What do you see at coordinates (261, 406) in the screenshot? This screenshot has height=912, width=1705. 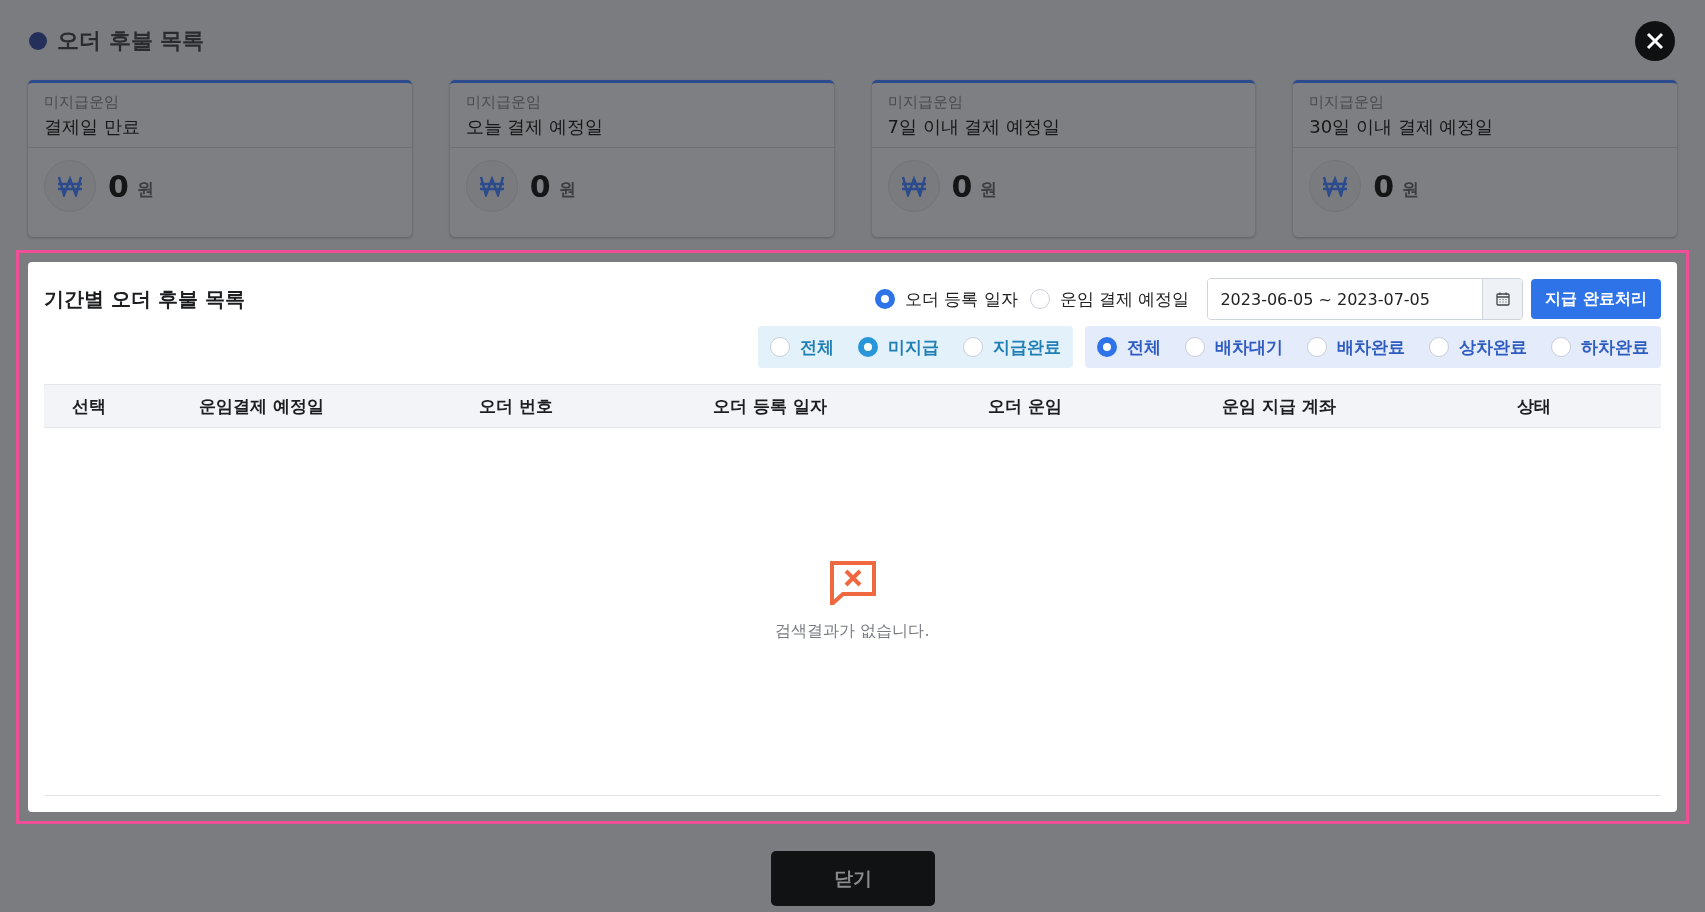 I see `column-header: 운임결제 예정일` at bounding box center [261, 406].